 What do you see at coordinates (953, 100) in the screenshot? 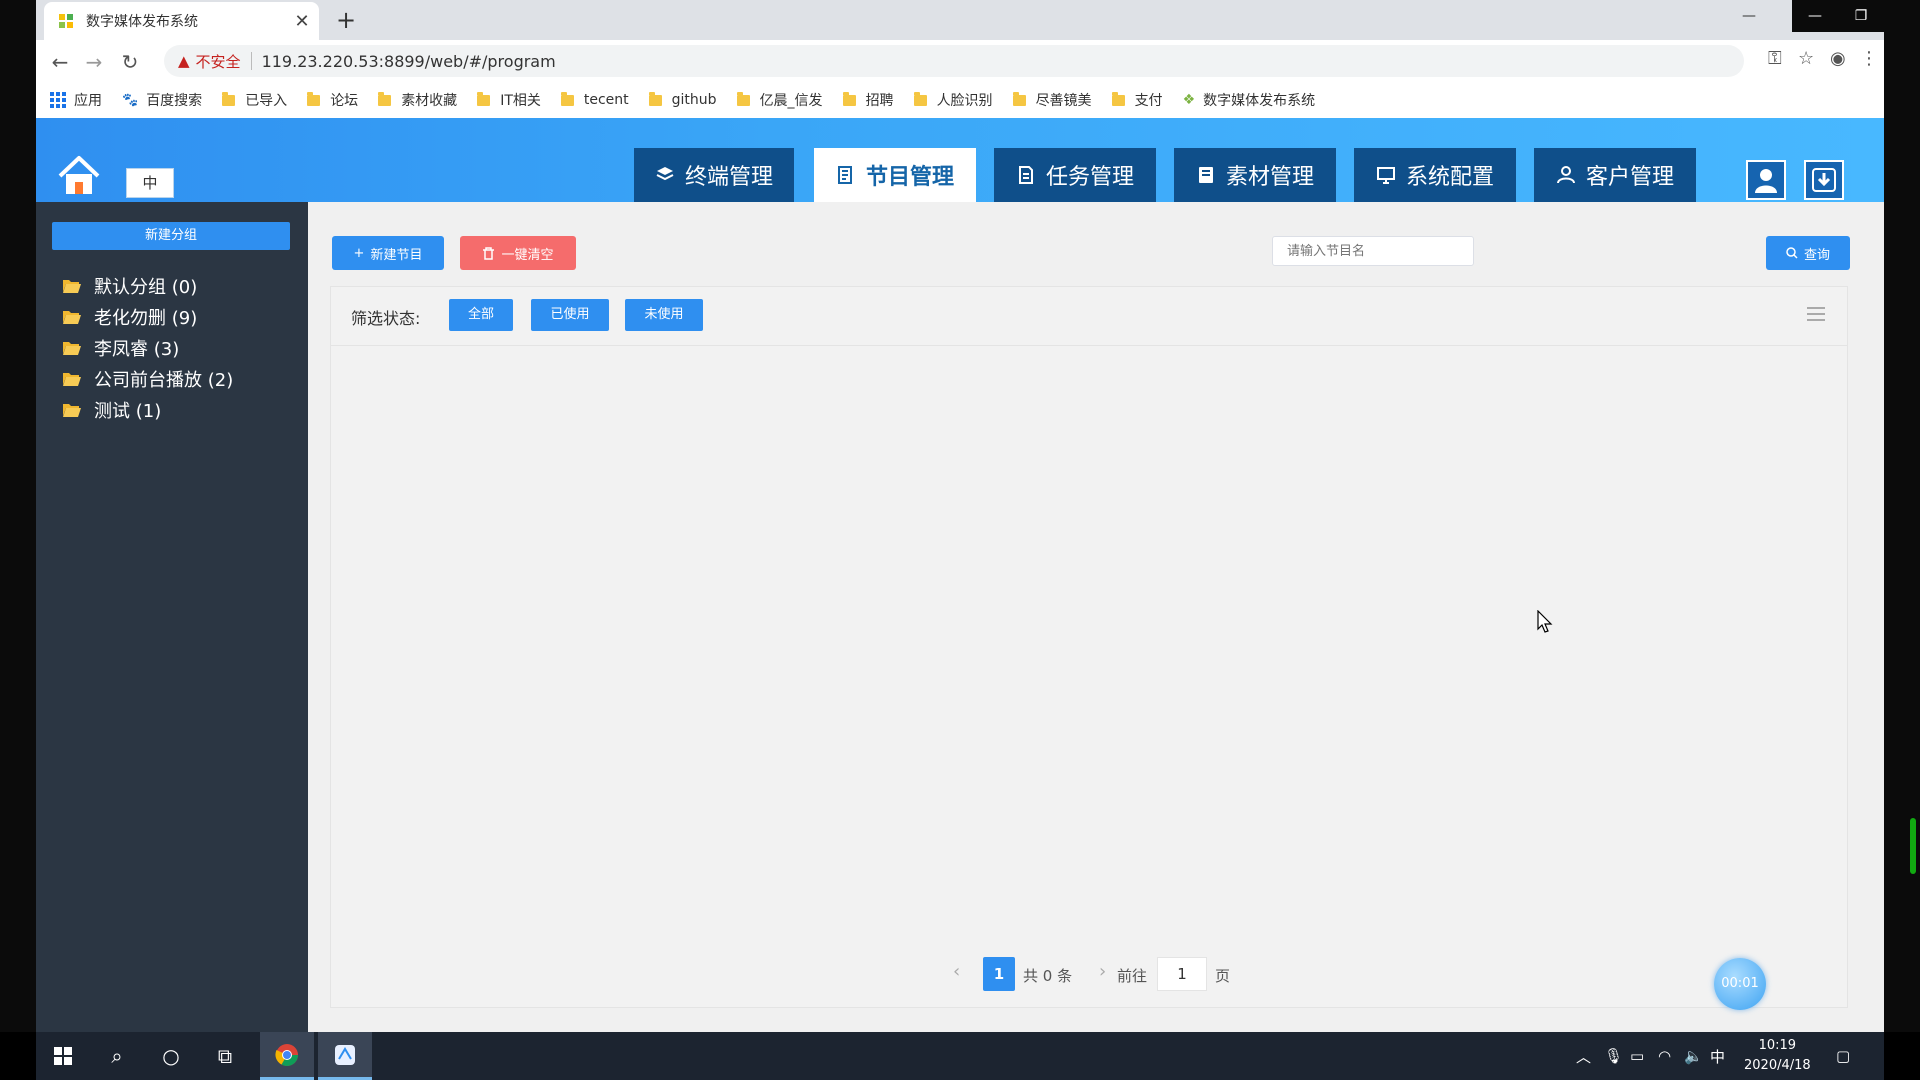
I see `bookmark-item: 人脸识别` at bounding box center [953, 100].